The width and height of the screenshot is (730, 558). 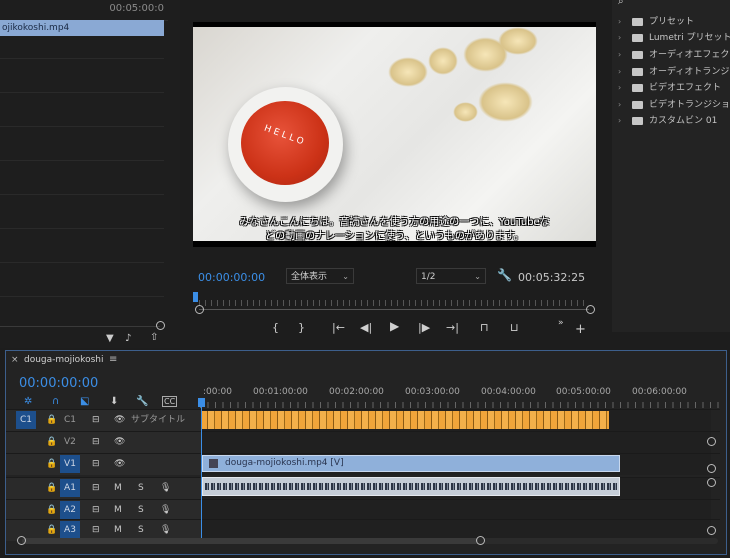 What do you see at coordinates (320, 276) in the screenshot?
I see `zoom-level-select: 全体表示 ⌄` at bounding box center [320, 276].